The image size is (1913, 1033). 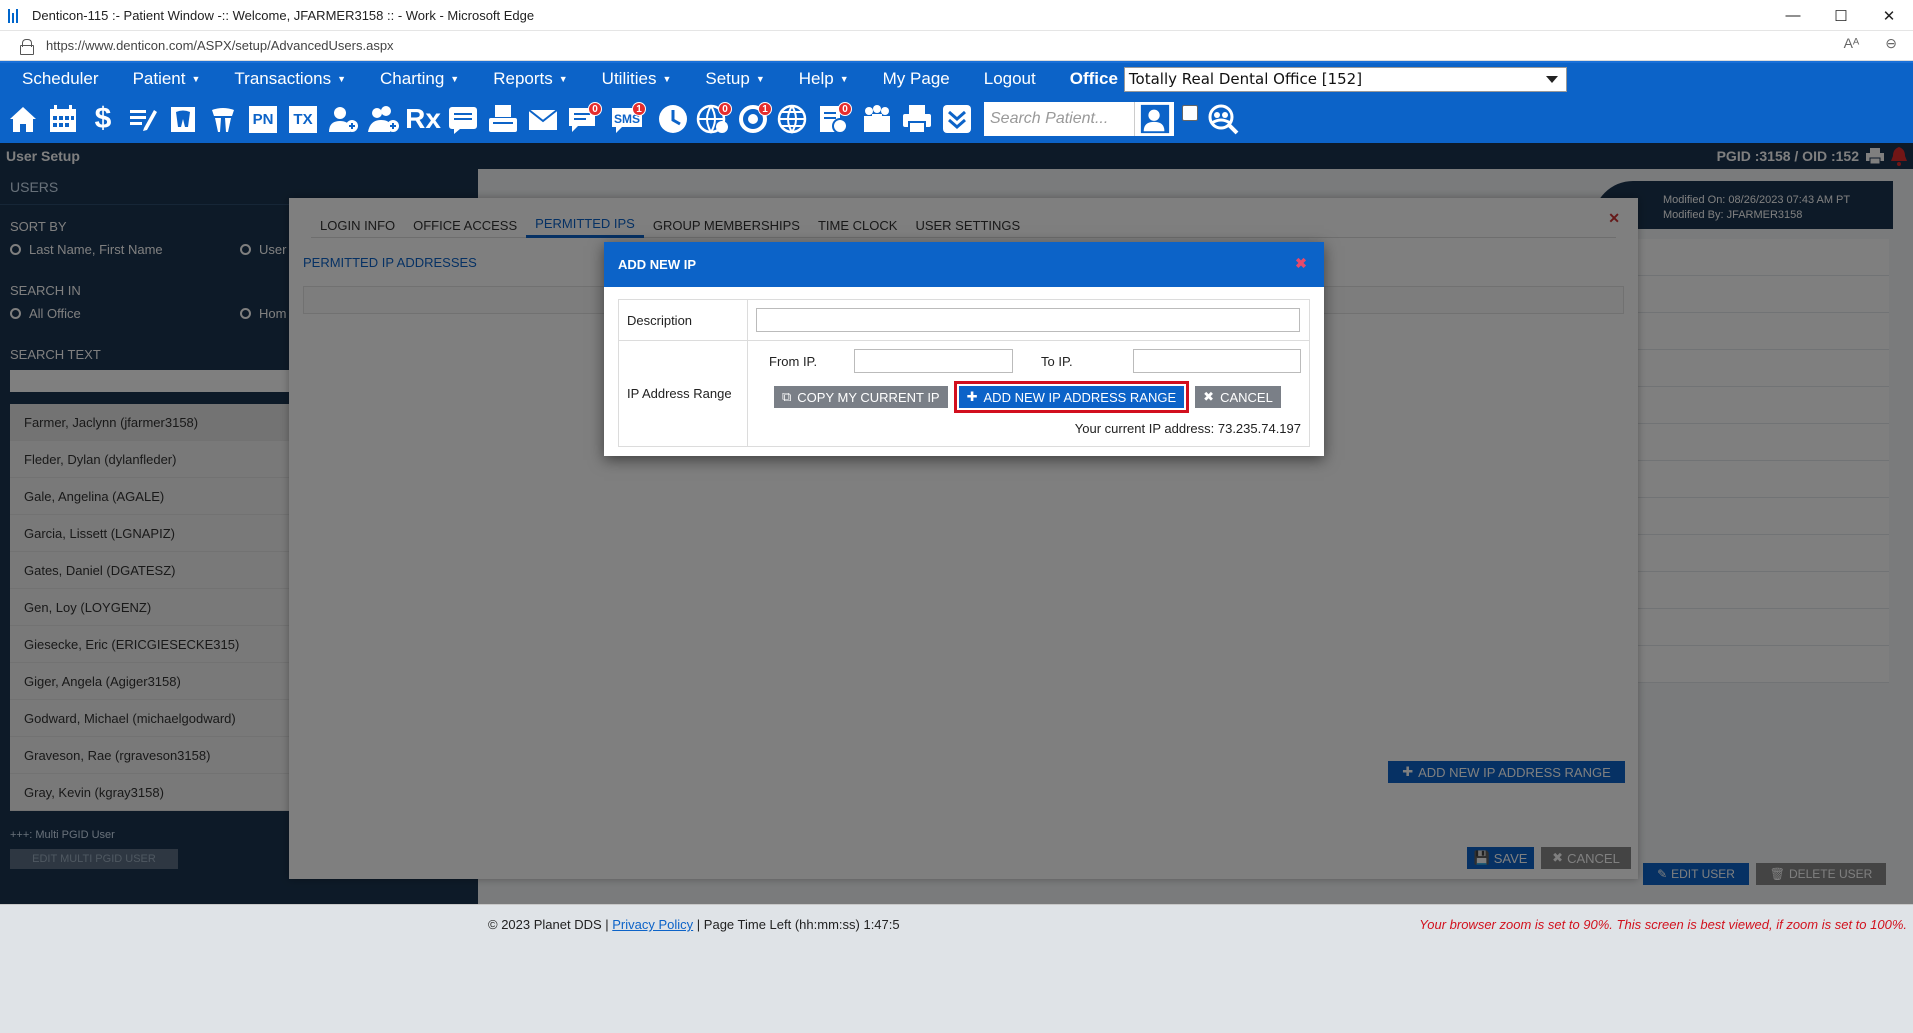 I want to click on options-checkbox, so click(x=1190, y=113).